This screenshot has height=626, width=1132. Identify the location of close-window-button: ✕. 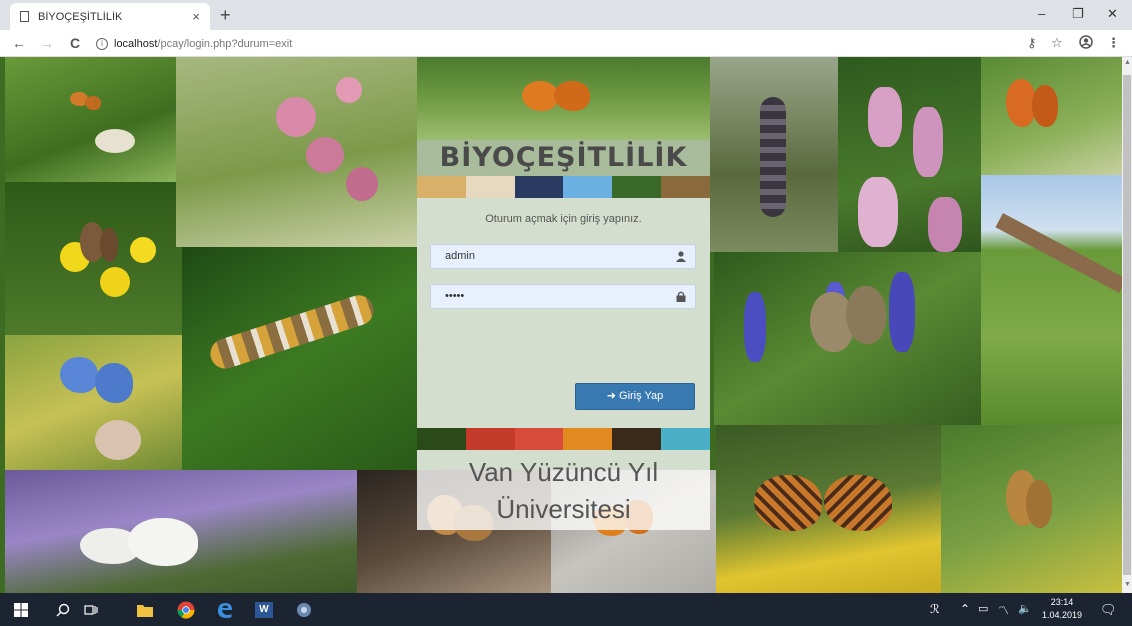
(1112, 14).